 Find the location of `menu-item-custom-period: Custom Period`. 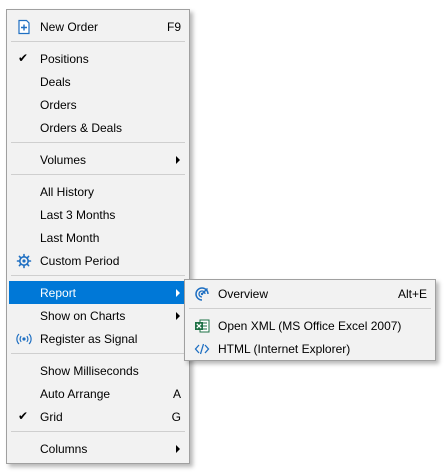

menu-item-custom-period: Custom Period is located at coordinates (98, 260).